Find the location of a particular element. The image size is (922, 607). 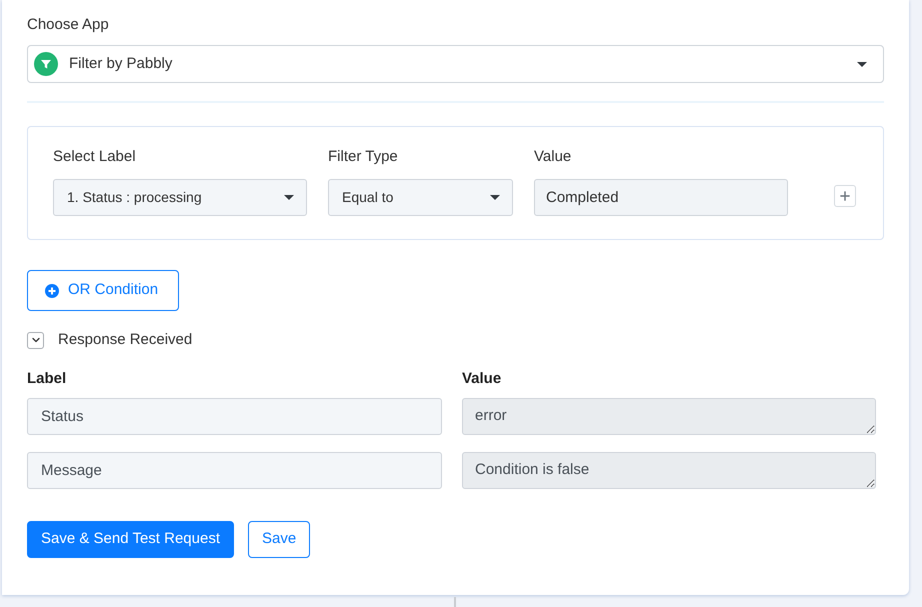

value-field: Condition is false is located at coordinates (669, 470).